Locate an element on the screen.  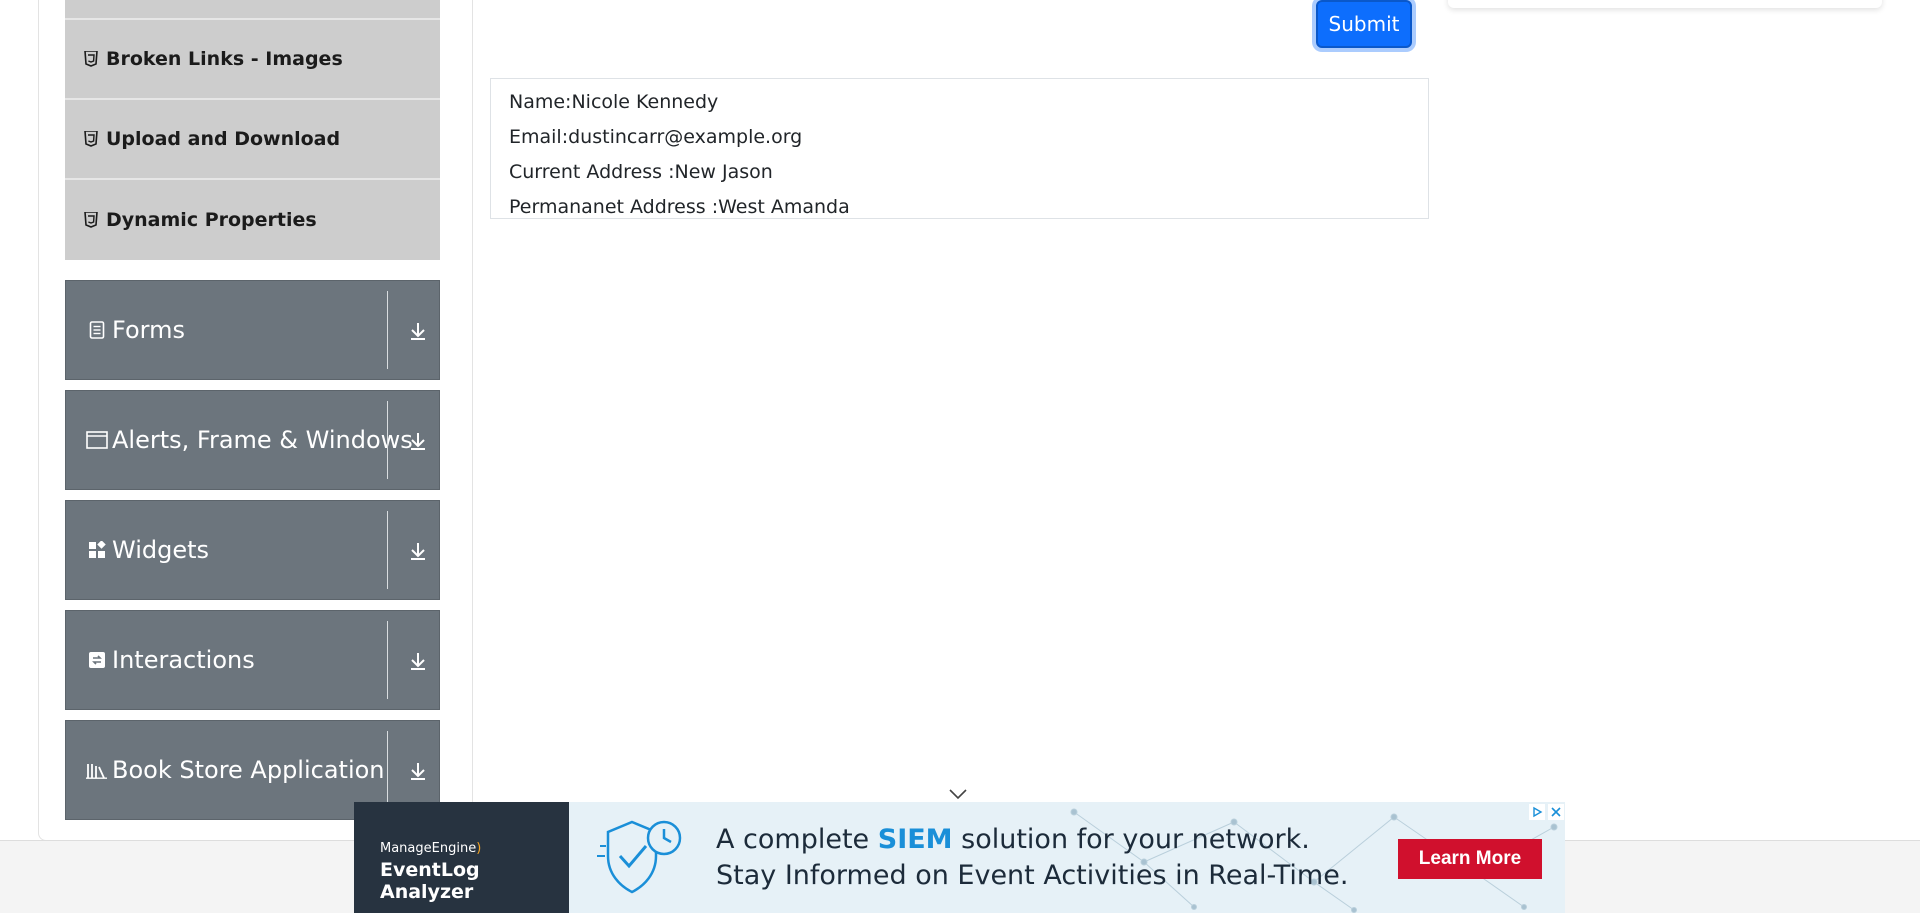
learn-more-button: Learn More is located at coordinates (1470, 859).